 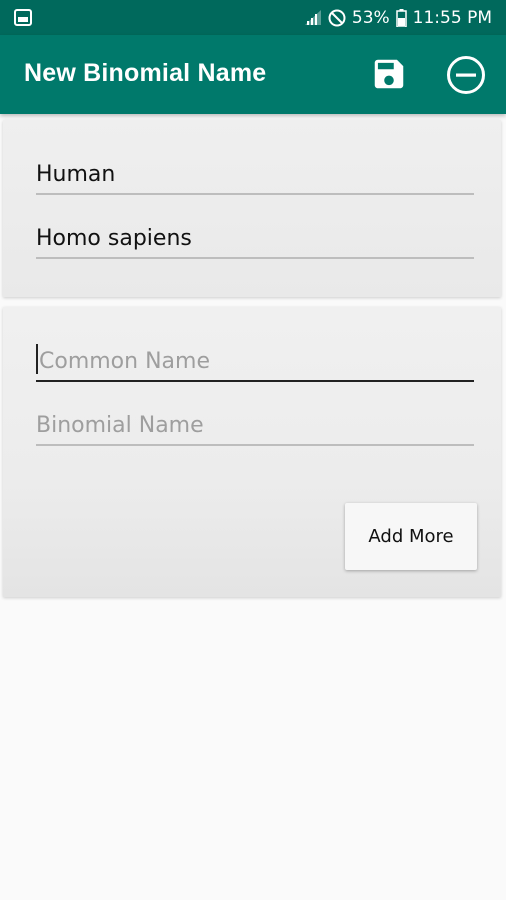 I want to click on status-indicators: 53% 11:55 PM, so click(x=398, y=17).